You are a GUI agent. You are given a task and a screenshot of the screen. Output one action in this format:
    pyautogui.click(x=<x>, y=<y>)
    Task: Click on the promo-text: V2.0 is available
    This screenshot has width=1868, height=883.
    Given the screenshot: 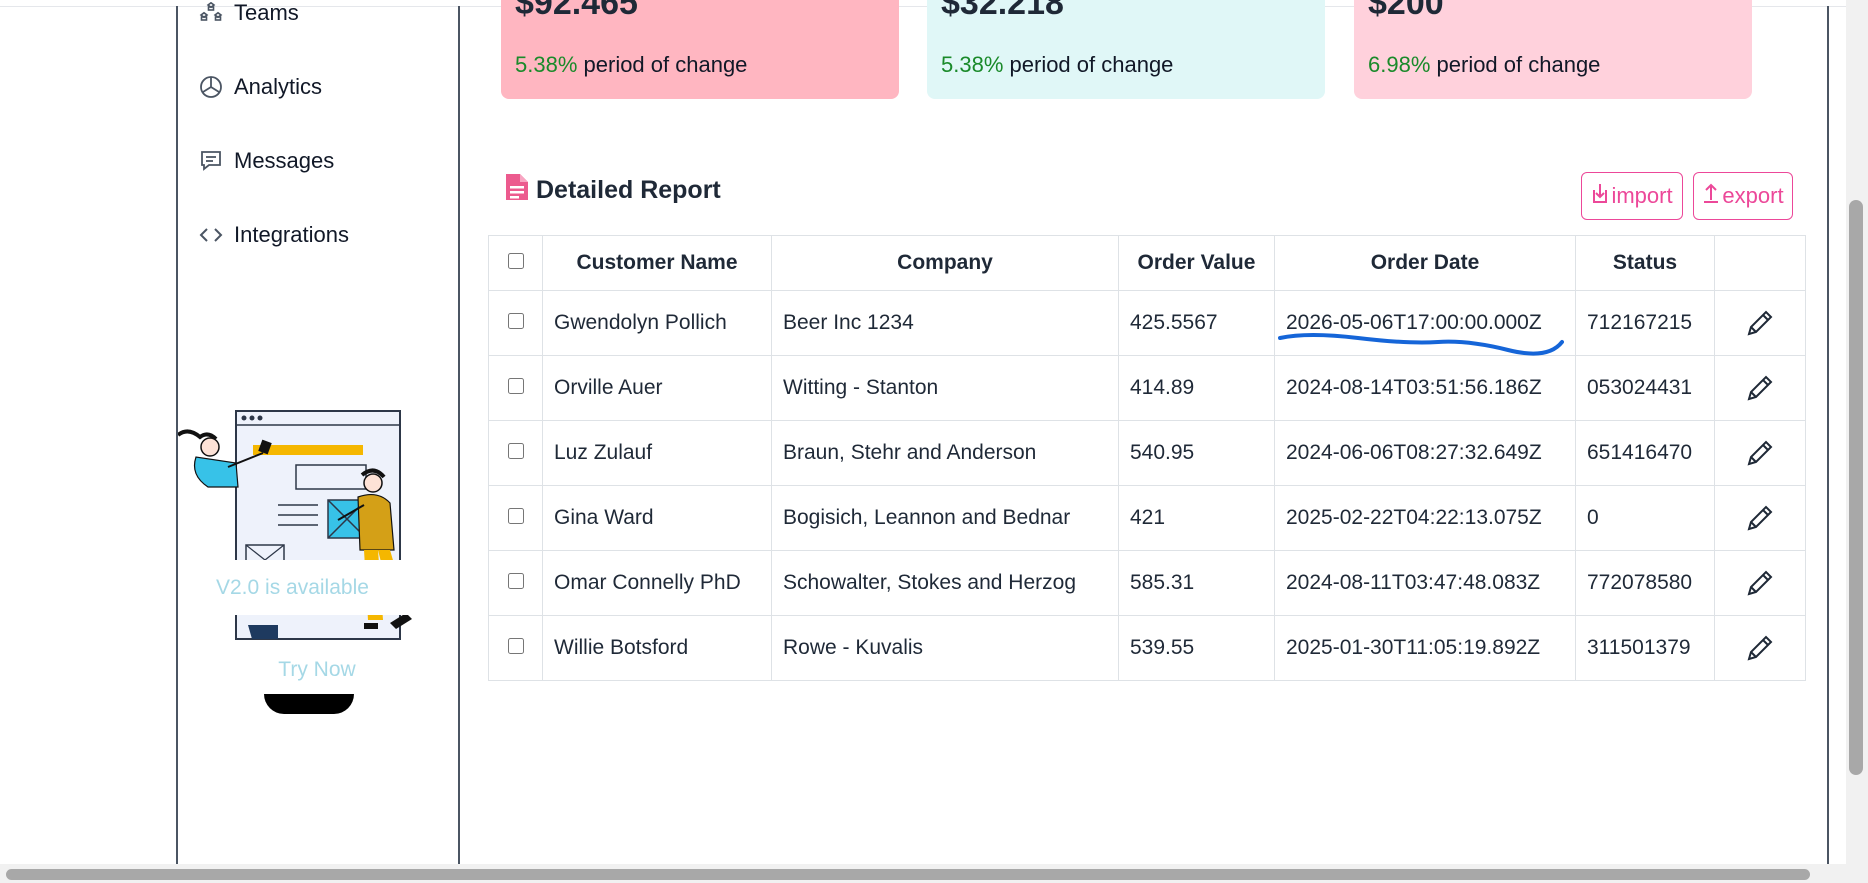 What is the action you would take?
    pyautogui.click(x=292, y=587)
    